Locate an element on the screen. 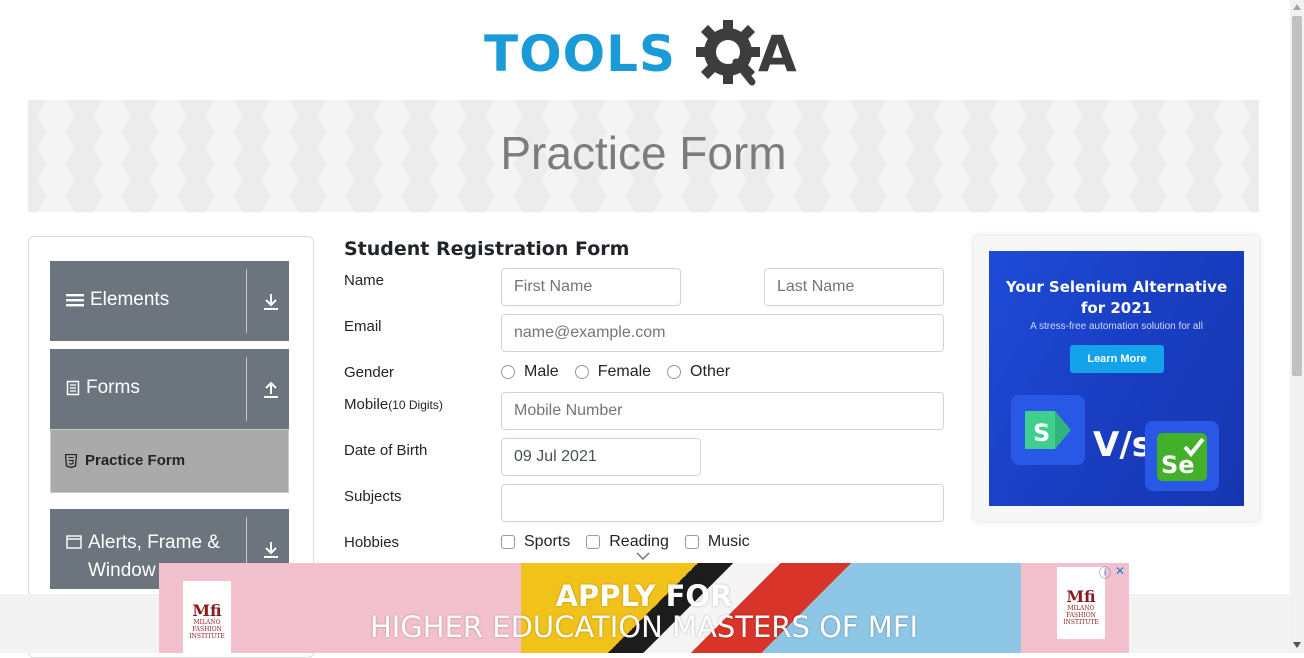 The width and height of the screenshot is (1304, 658). toolsqa-logo: TOOLS A is located at coordinates (646, 54).